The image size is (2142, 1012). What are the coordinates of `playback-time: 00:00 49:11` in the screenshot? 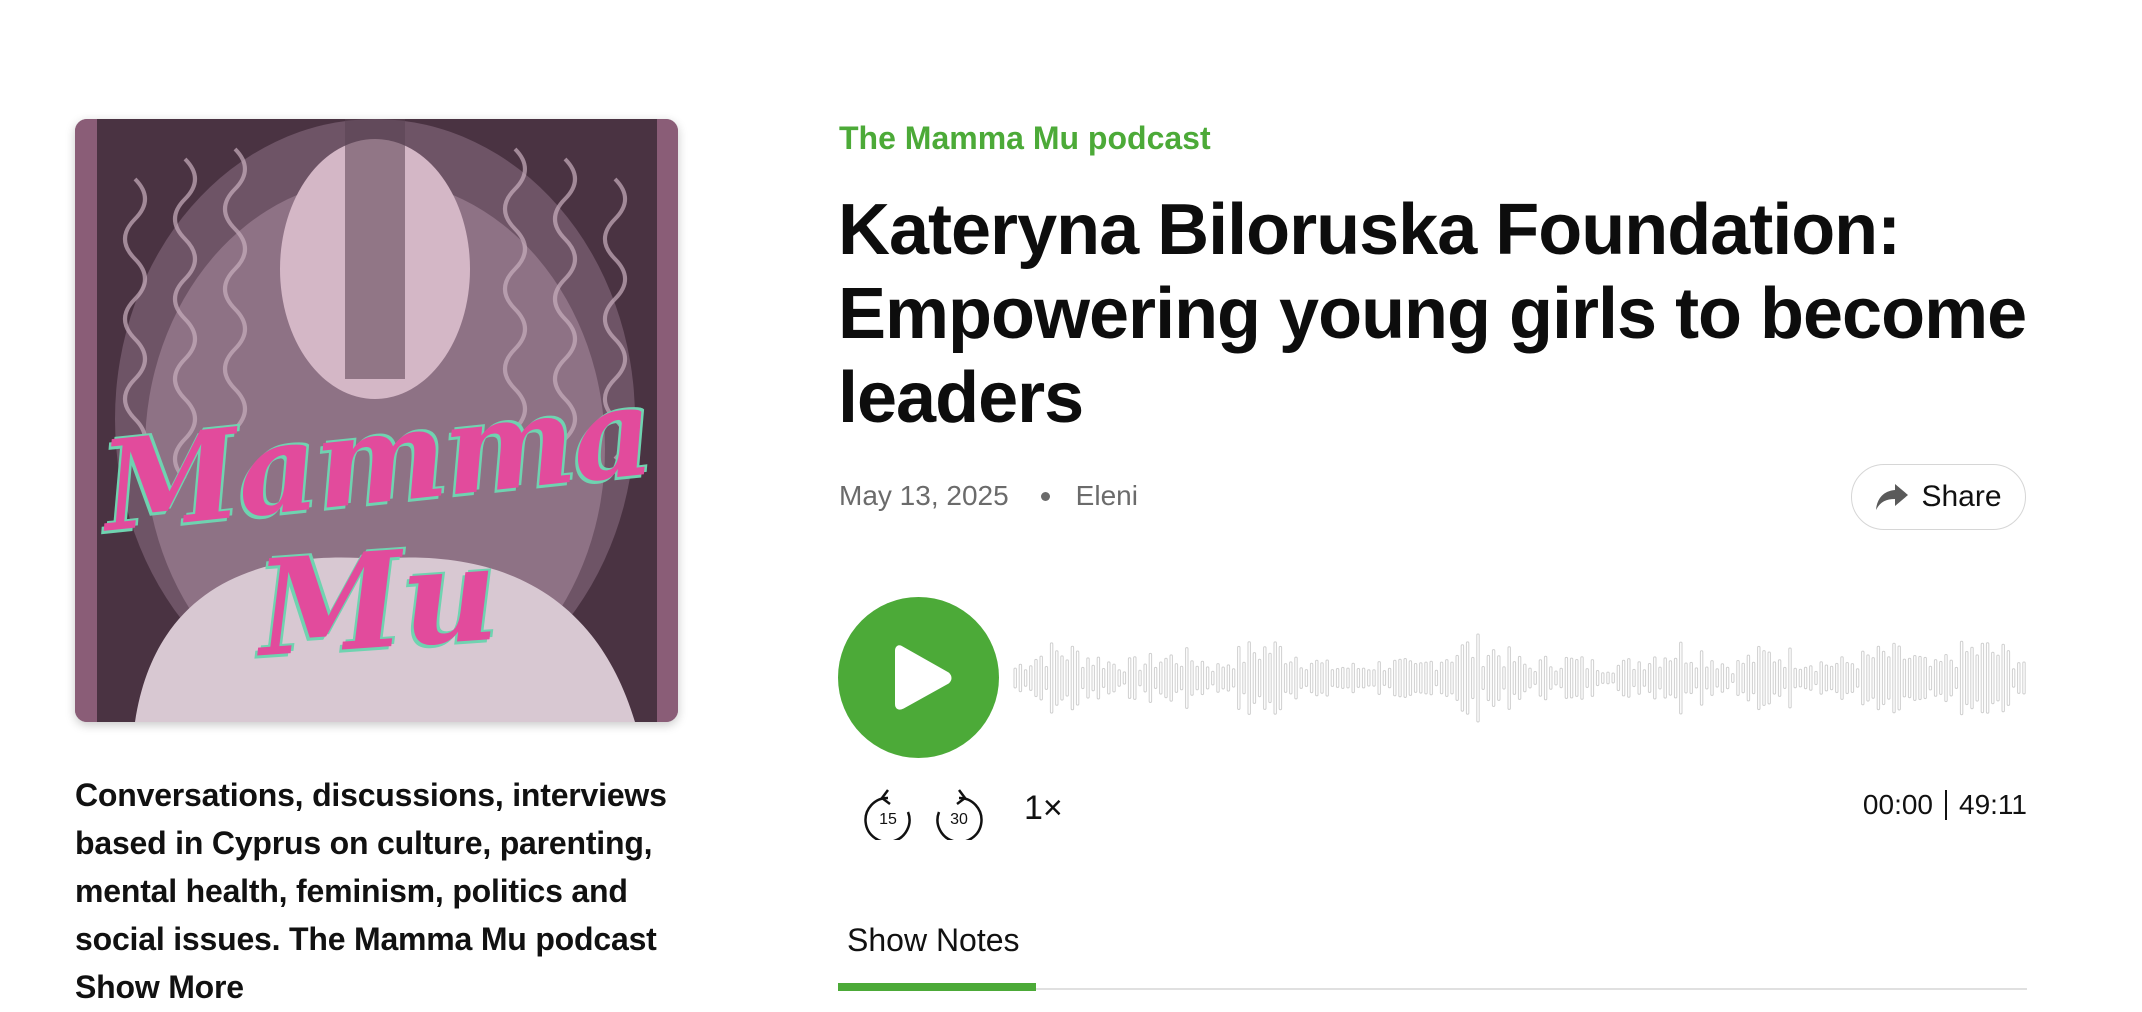 It's located at (1945, 805).